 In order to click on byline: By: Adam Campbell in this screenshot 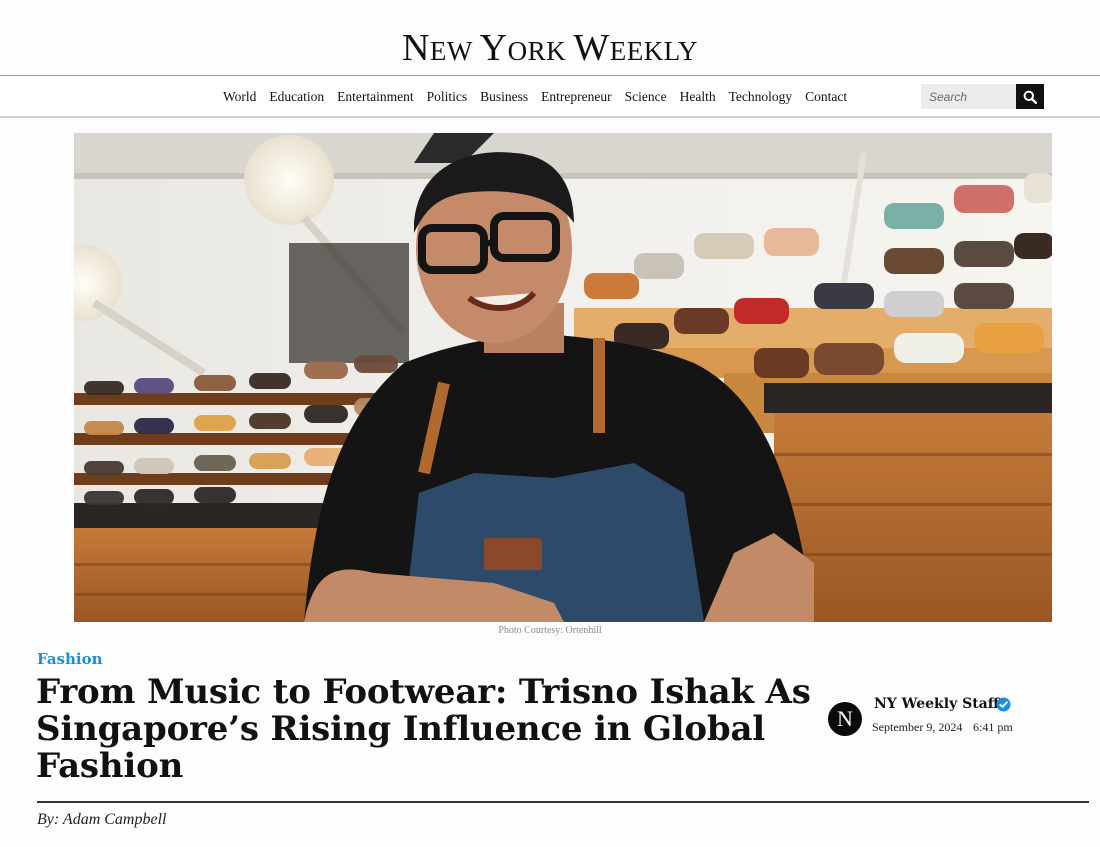, I will do `click(102, 819)`.